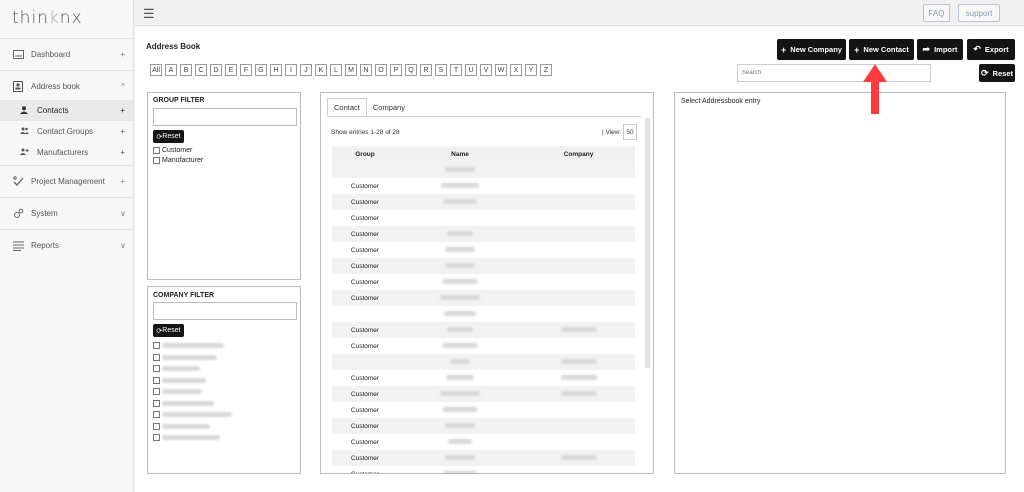 This screenshot has width=1024, height=492. I want to click on alphabet-letter: L, so click(336, 70).